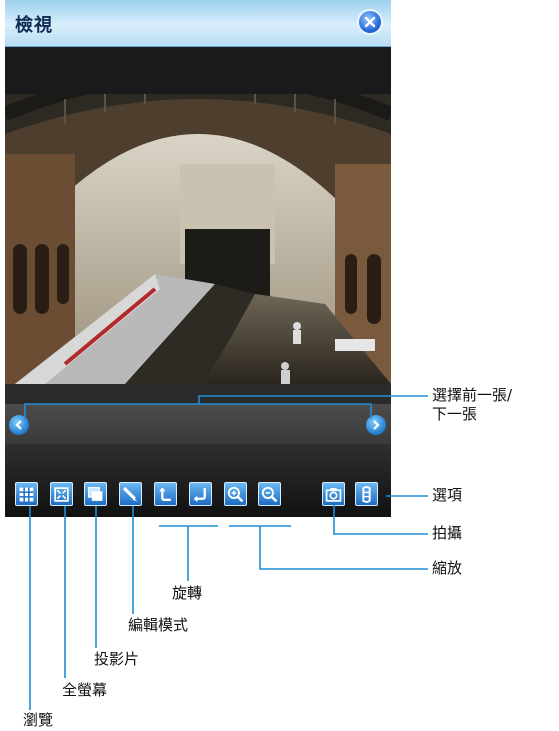 The image size is (559, 731). What do you see at coordinates (158, 625) in the screenshot?
I see `callout-edit-mode: 編輯模式` at bounding box center [158, 625].